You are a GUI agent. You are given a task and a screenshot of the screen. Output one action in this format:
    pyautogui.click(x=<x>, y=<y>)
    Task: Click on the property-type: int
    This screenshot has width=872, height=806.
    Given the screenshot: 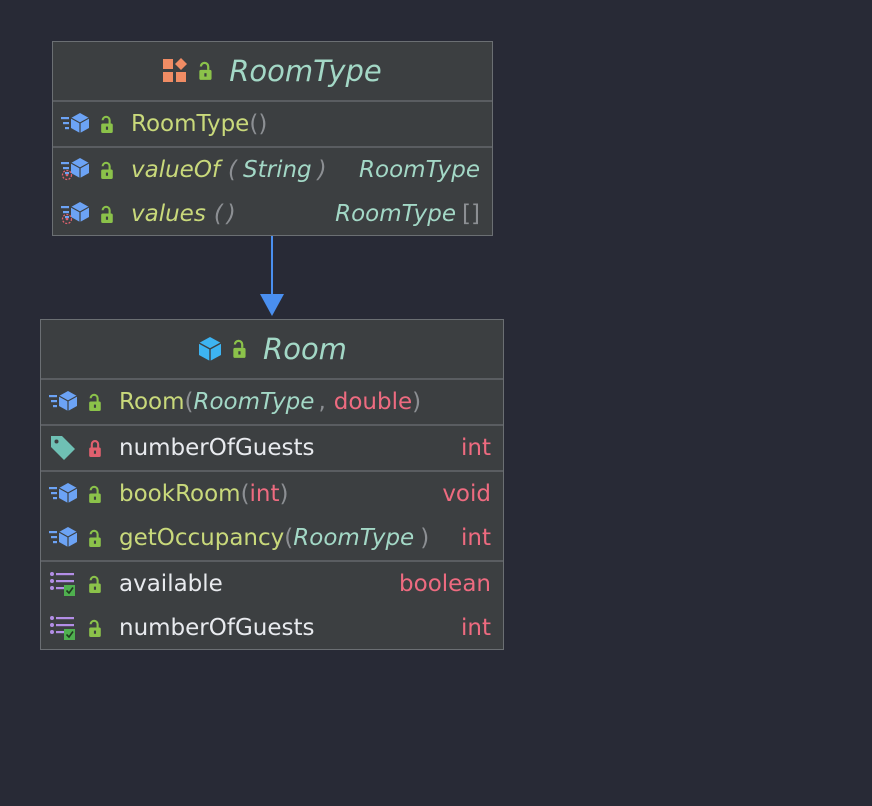 What is the action you would take?
    pyautogui.click(x=476, y=628)
    